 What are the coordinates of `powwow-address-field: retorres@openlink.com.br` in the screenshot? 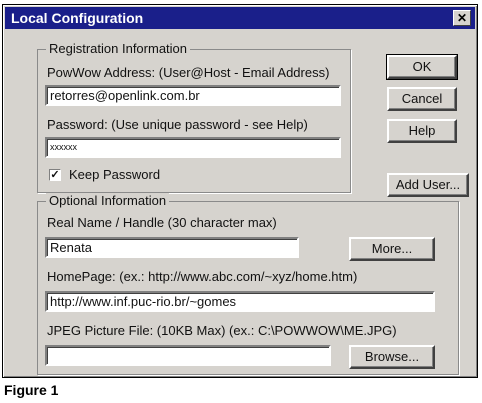 It's located at (193, 95).